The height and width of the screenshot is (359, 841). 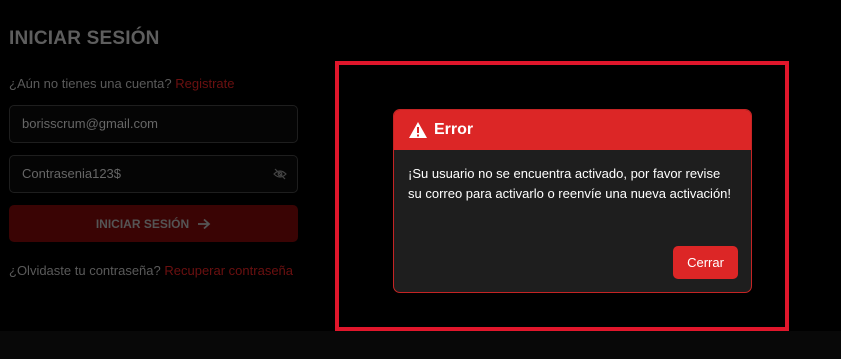 I want to click on eye-off-icon, so click(x=280, y=174).